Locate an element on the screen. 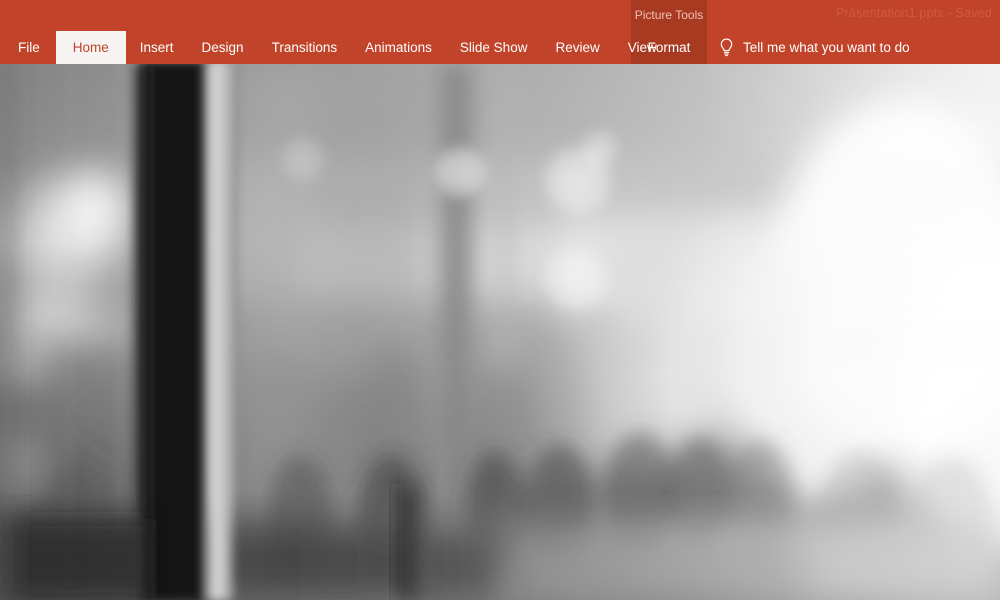 This screenshot has width=1000, height=600. tab-design: Design is located at coordinates (223, 47).